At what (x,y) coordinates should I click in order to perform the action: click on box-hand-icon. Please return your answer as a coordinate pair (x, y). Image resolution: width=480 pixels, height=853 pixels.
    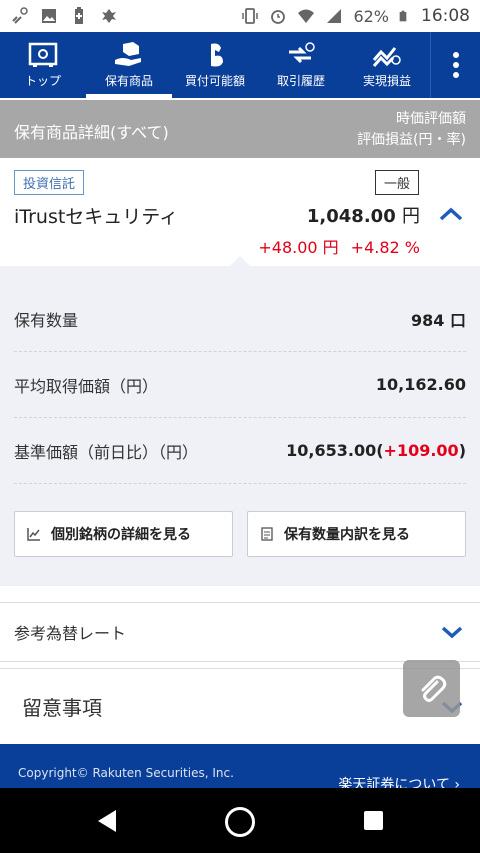
    Looking at the image, I should click on (128, 53).